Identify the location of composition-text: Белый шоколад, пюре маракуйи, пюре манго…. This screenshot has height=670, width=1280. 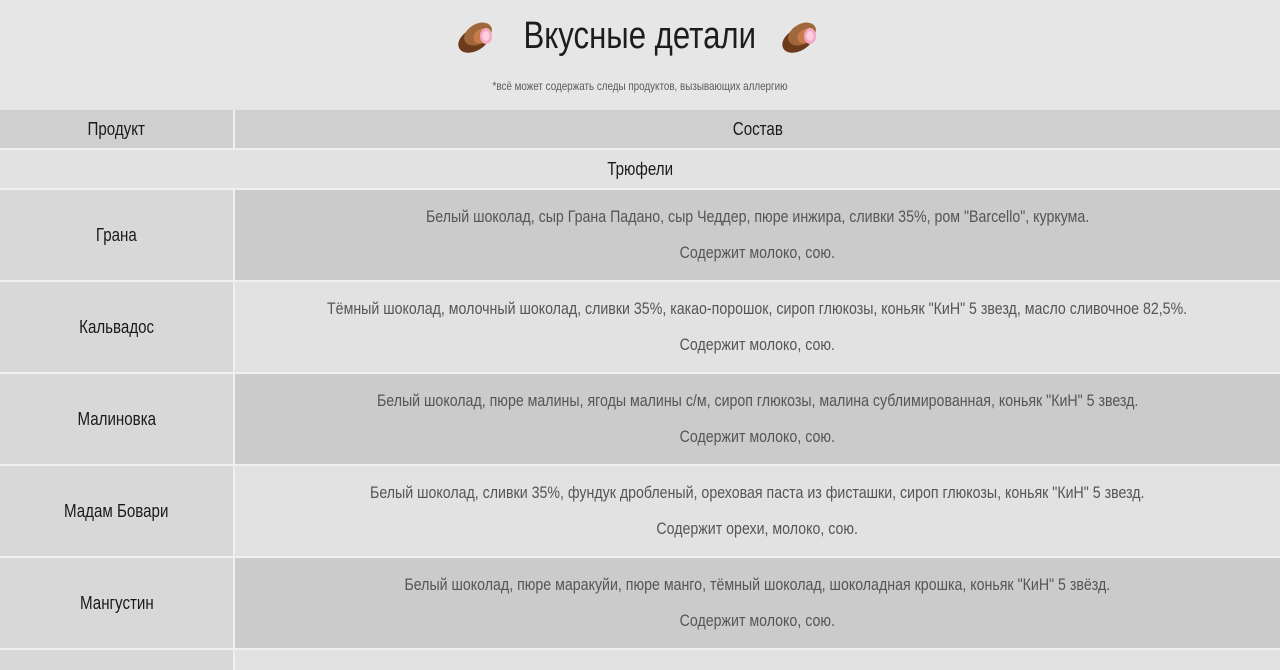
(757, 585).